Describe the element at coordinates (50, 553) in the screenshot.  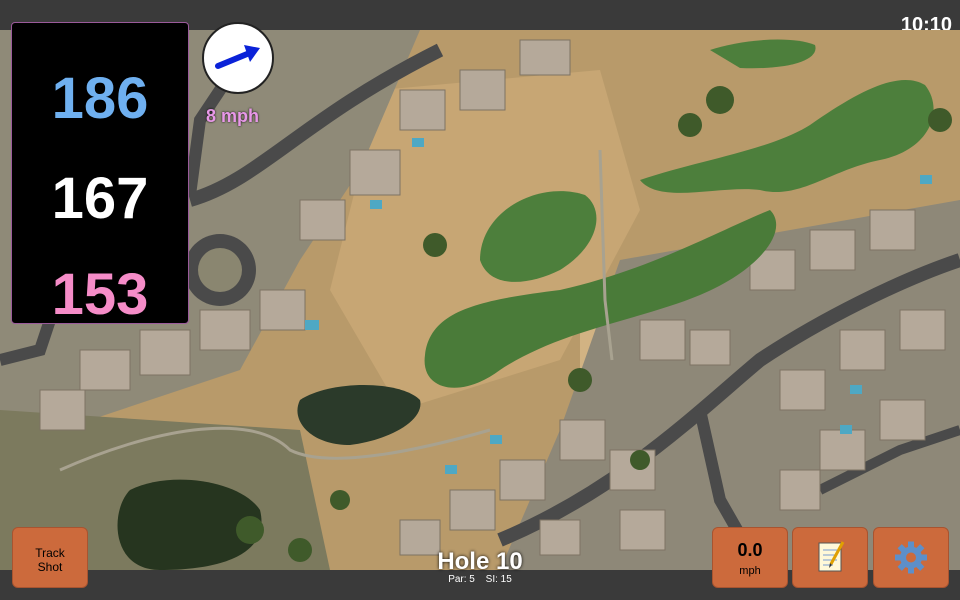
I see `track-shot-label-1: Track` at that location.